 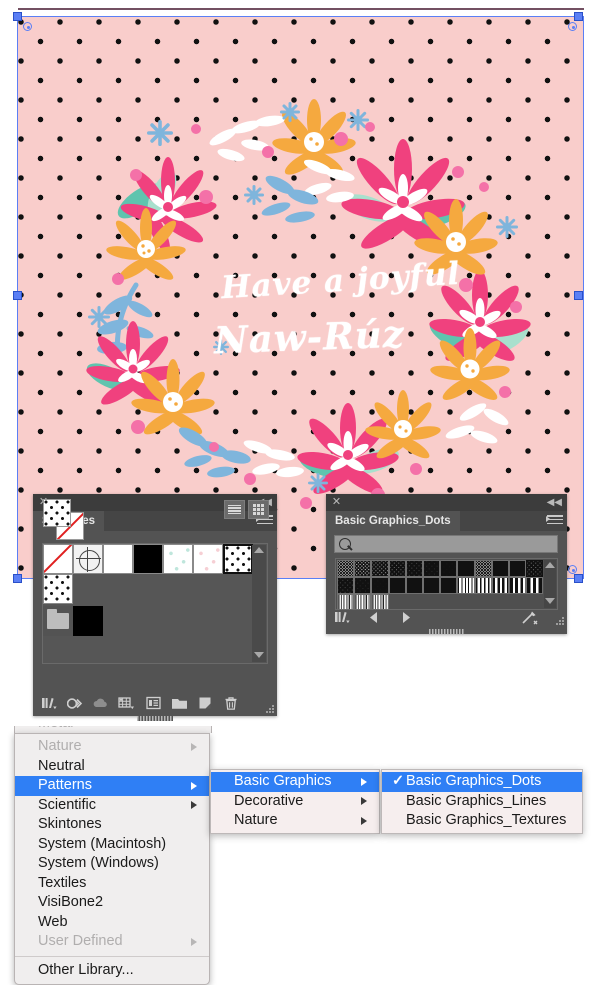 I want to click on swatch-options-icon, so click(x=153, y=703).